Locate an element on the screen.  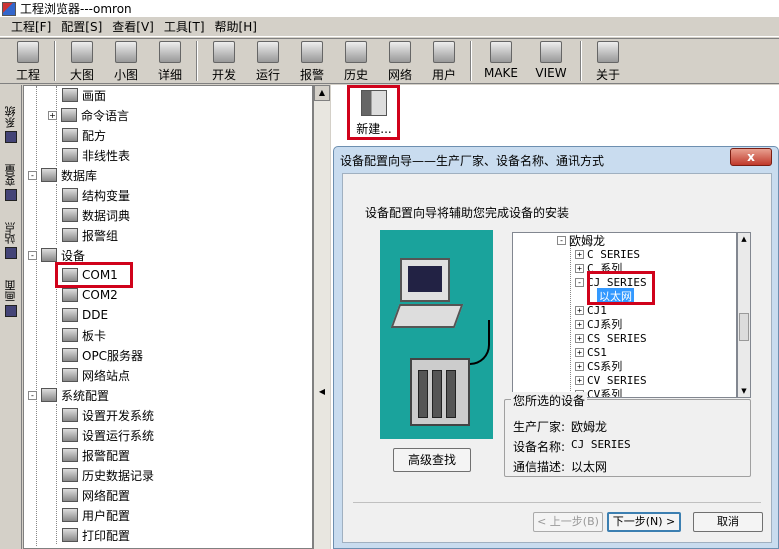
side-tab-variables: 变量 is located at coordinates (11, 175).